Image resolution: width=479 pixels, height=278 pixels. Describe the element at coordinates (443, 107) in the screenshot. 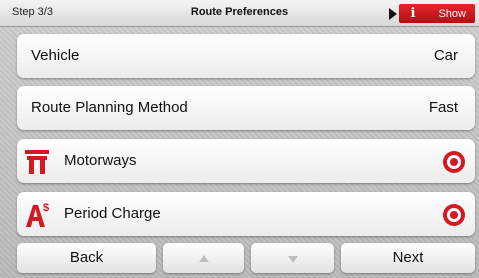

I see `route-planning-method-value: Fast` at that location.